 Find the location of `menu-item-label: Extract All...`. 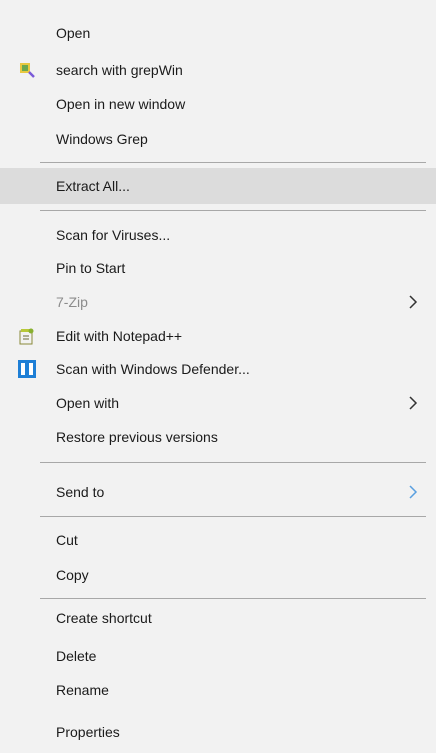

menu-item-label: Extract All... is located at coordinates (93, 186).